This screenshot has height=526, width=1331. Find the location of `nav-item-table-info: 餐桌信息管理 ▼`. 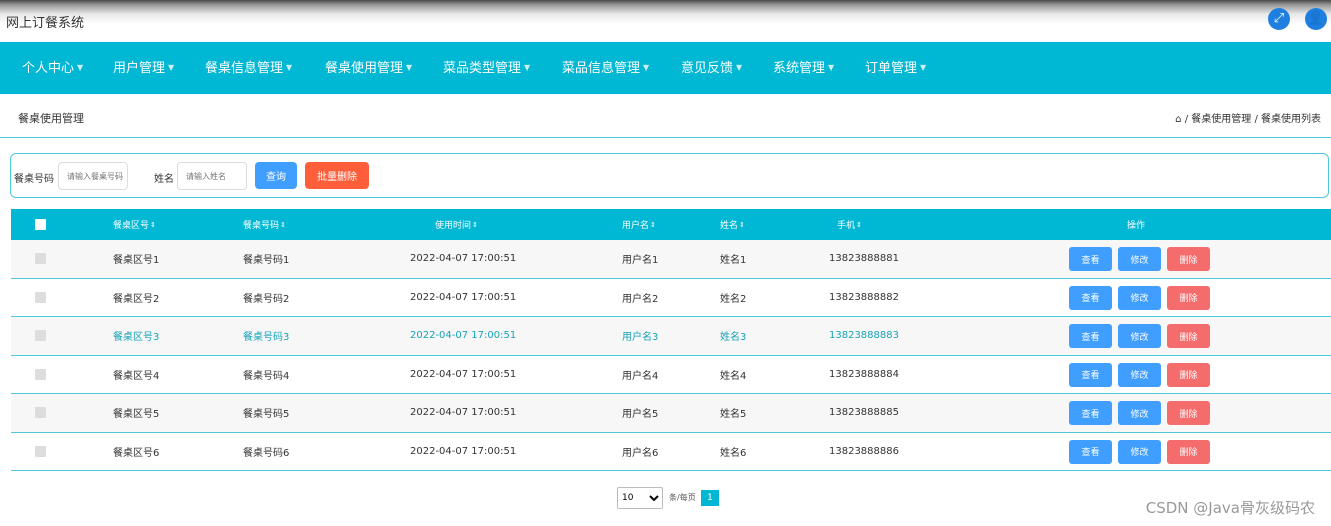

nav-item-table-info: 餐桌信息管理 ▼ is located at coordinates (248, 68).